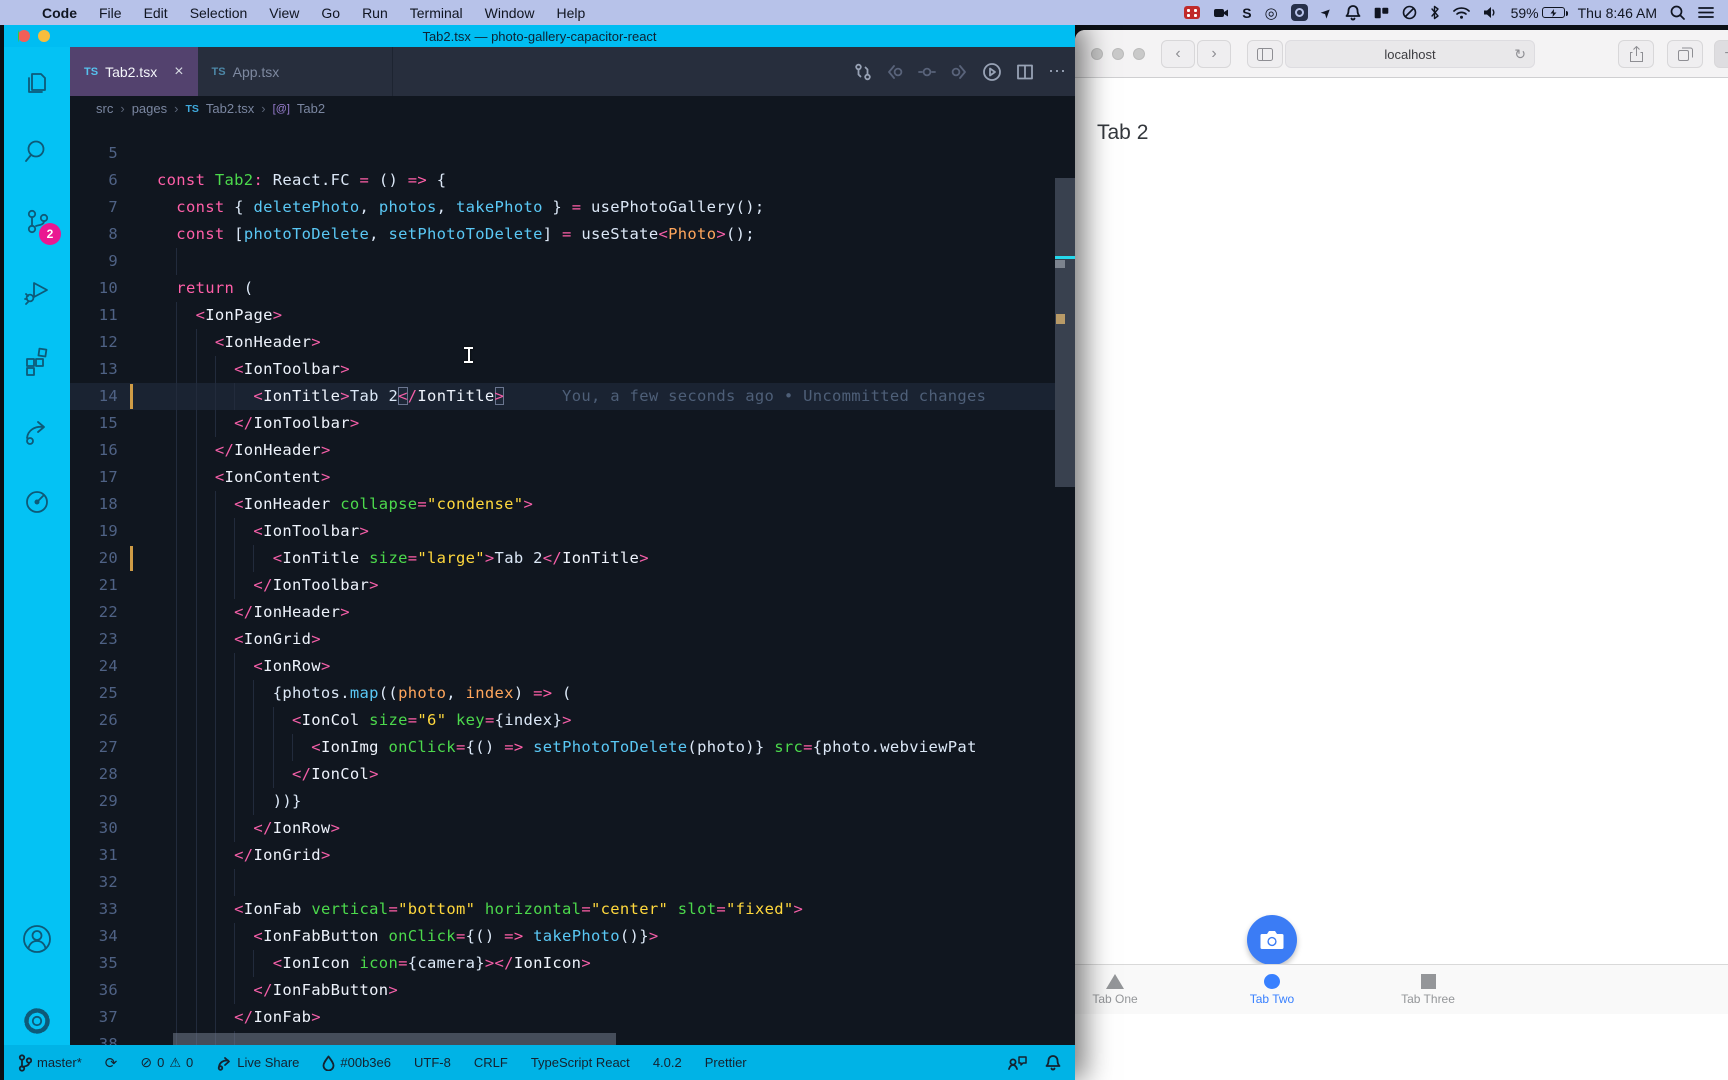  What do you see at coordinates (1299, 12) in the screenshot?
I see `window-box-icon` at bounding box center [1299, 12].